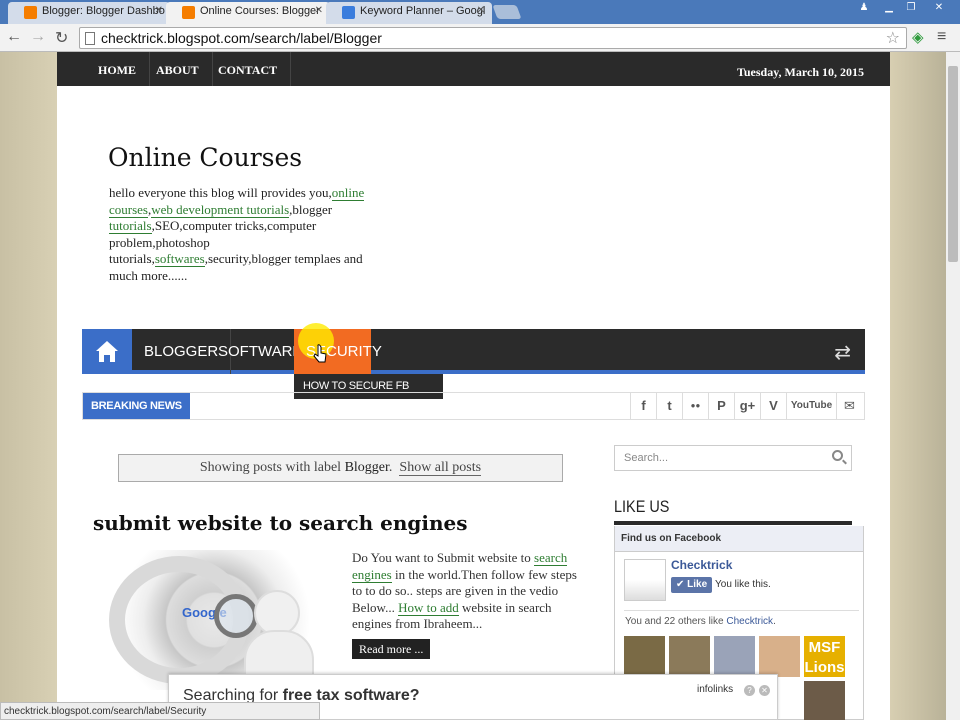 This screenshot has height=720, width=960. Describe the element at coordinates (130, 226) in the screenshot. I see `tutorials-link: tutorials` at that location.